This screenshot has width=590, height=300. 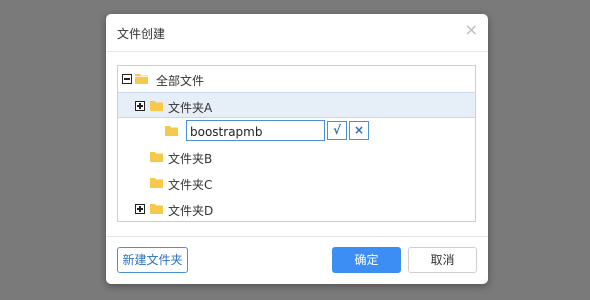 What do you see at coordinates (337, 130) in the screenshot?
I see `confirm-name-button: √` at bounding box center [337, 130].